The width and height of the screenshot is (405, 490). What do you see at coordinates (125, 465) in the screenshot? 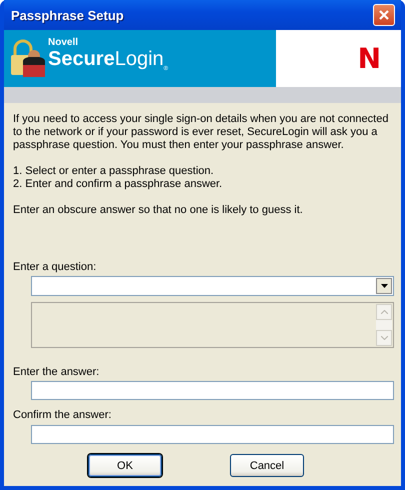
I see `ok-button: OK` at bounding box center [125, 465].